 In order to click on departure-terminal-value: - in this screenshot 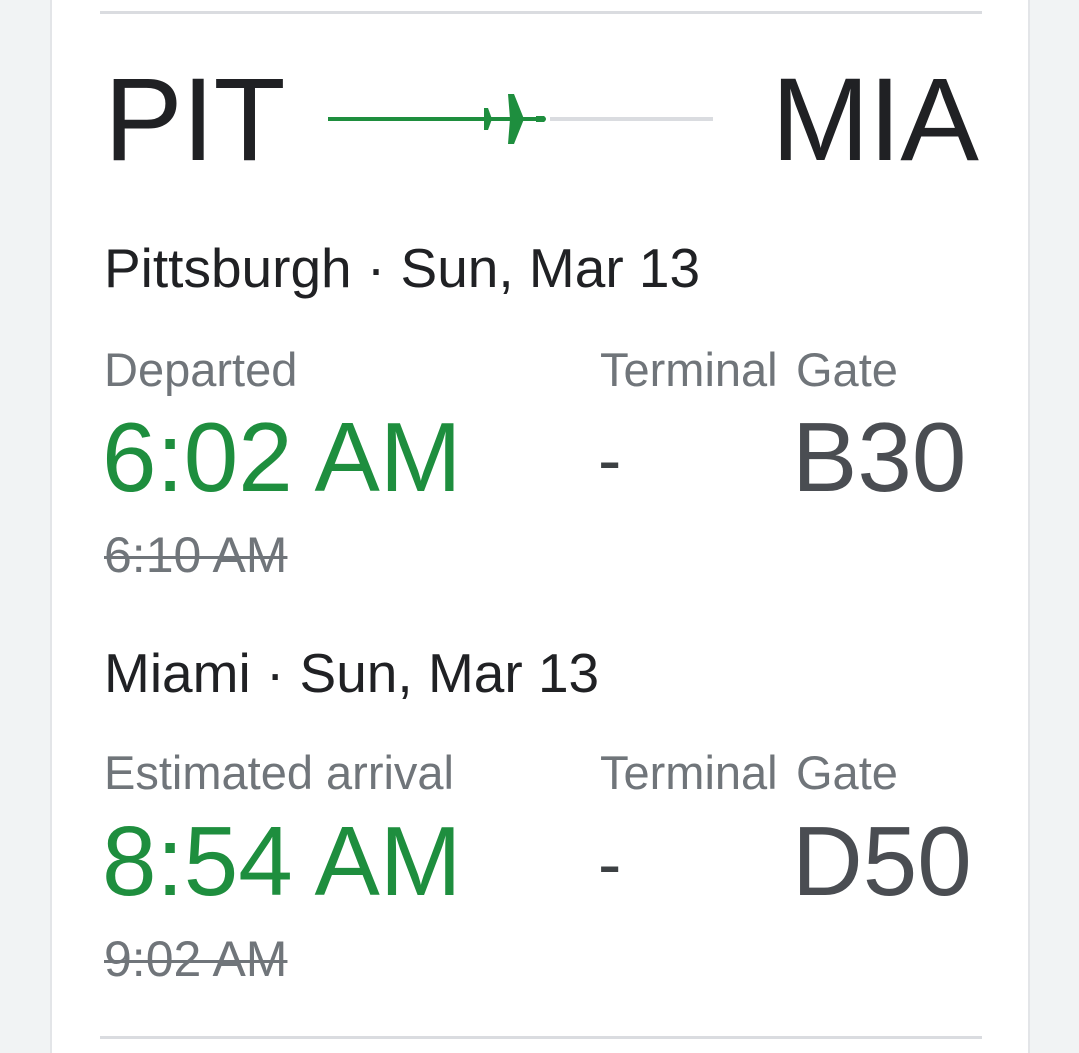, I will do `click(610, 460)`.